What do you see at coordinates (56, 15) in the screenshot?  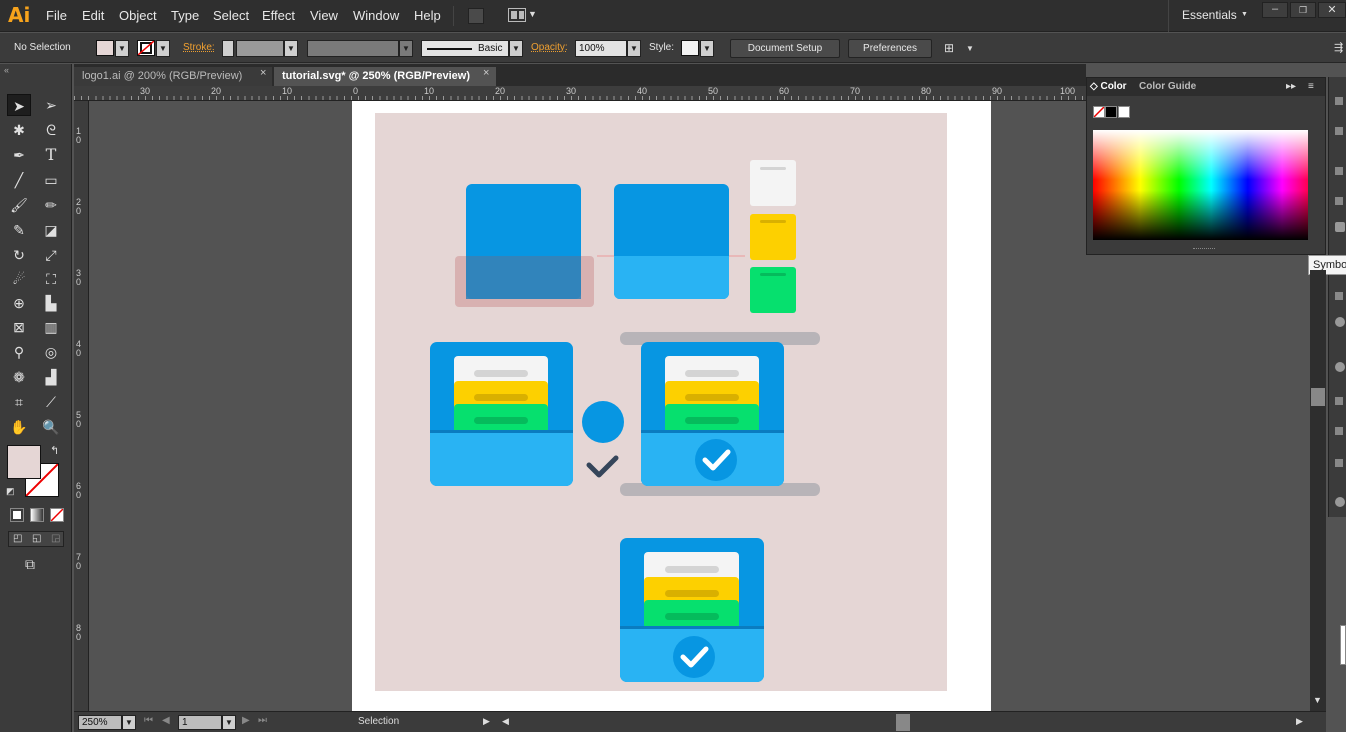 I see `menu-file: File` at bounding box center [56, 15].